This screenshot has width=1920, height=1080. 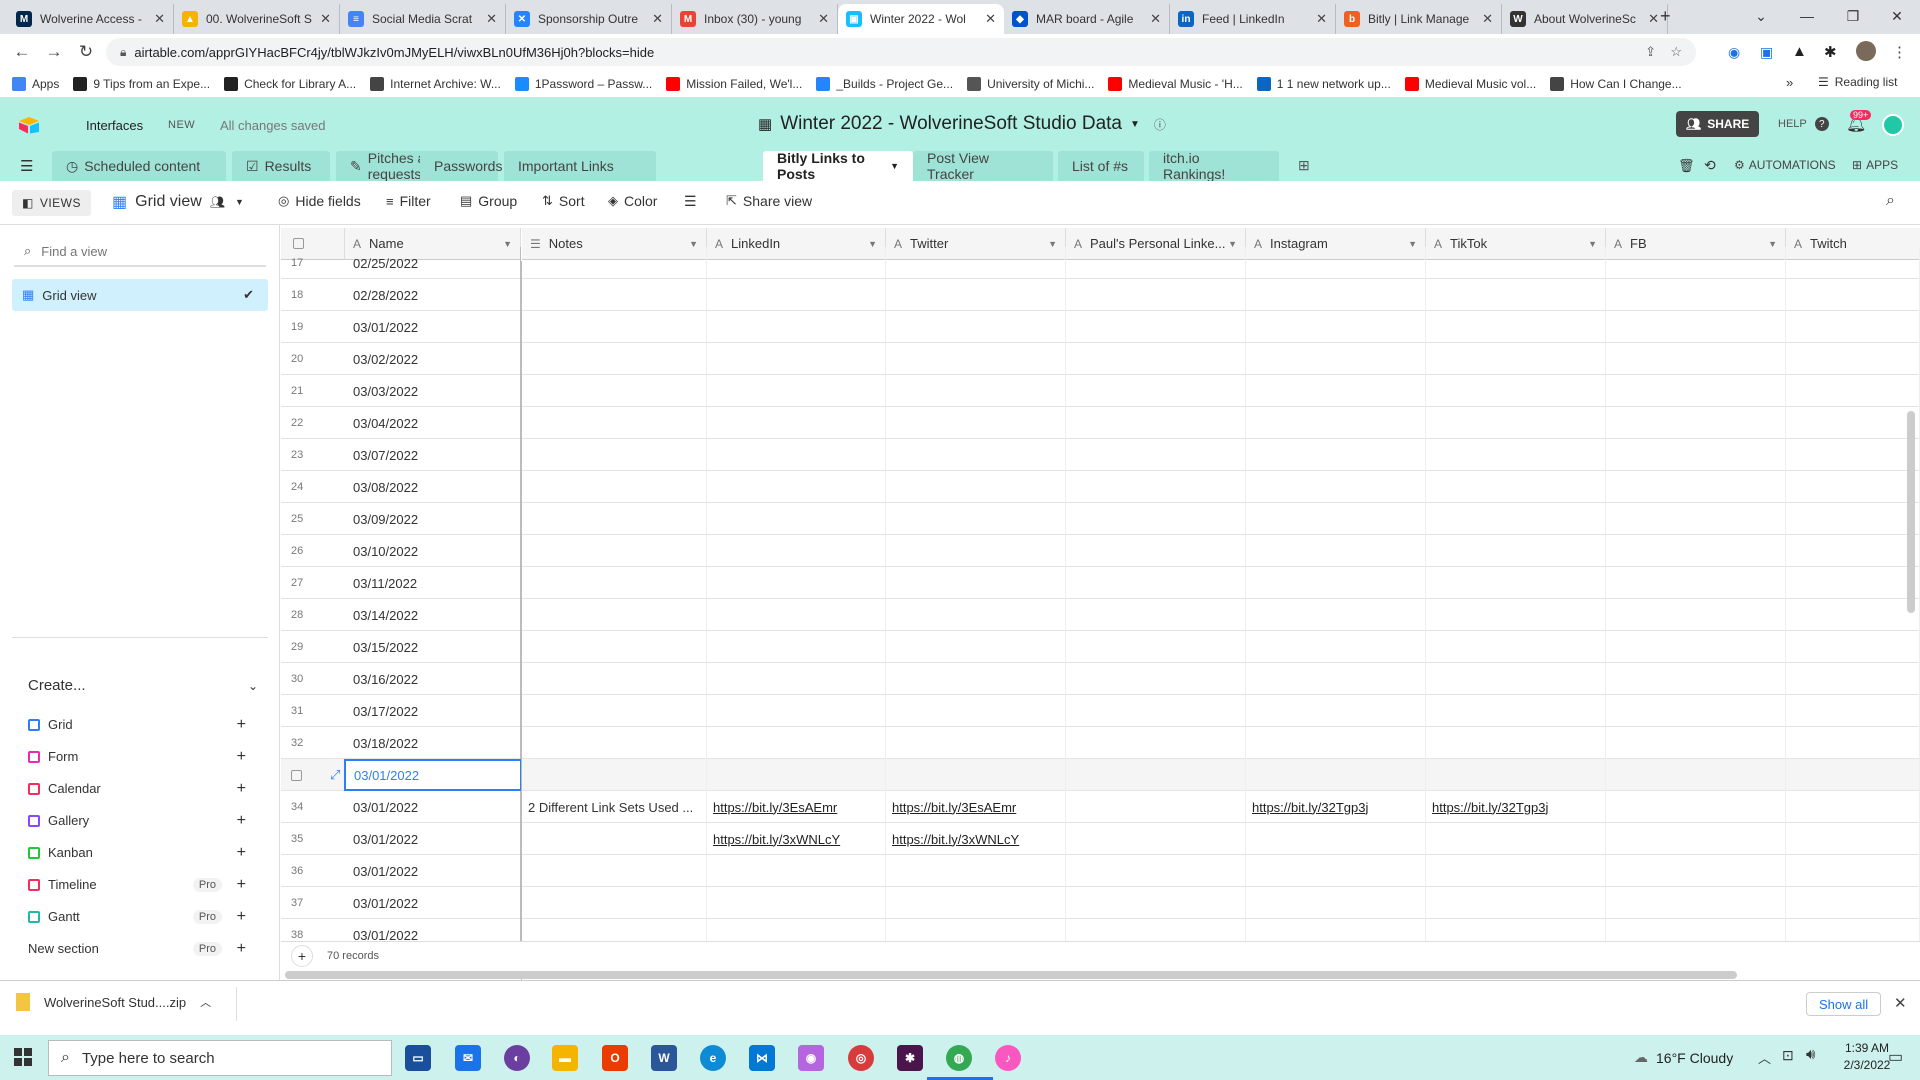 What do you see at coordinates (143, 685) in the screenshot?
I see `create-section-toggle: Create... ⌄` at bounding box center [143, 685].